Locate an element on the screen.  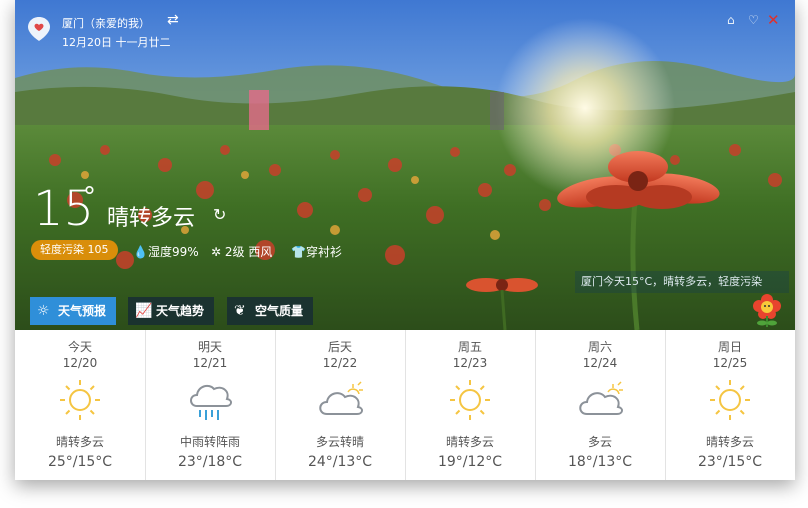
day-date: 12/21 is located at coordinates (210, 363).